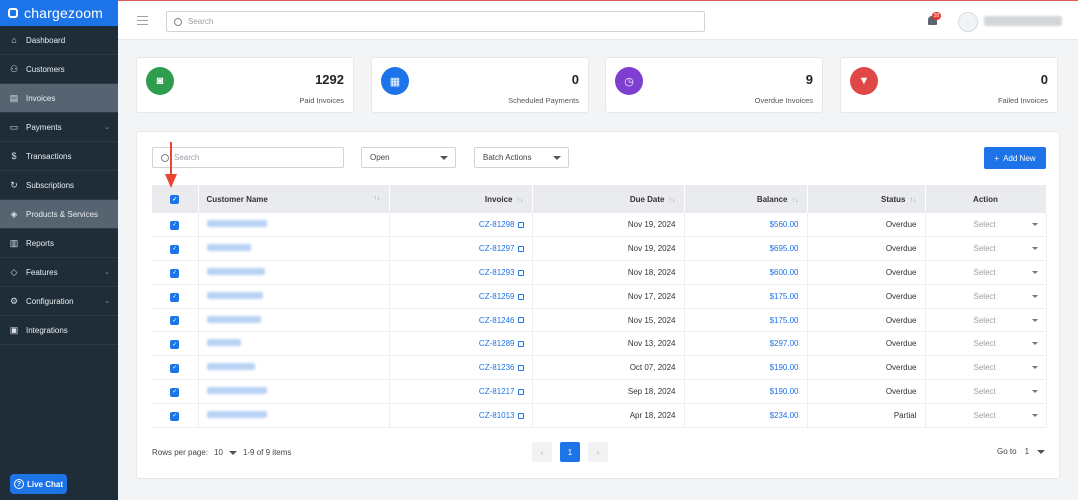  I want to click on invoice-link: CZ-81259, so click(497, 296).